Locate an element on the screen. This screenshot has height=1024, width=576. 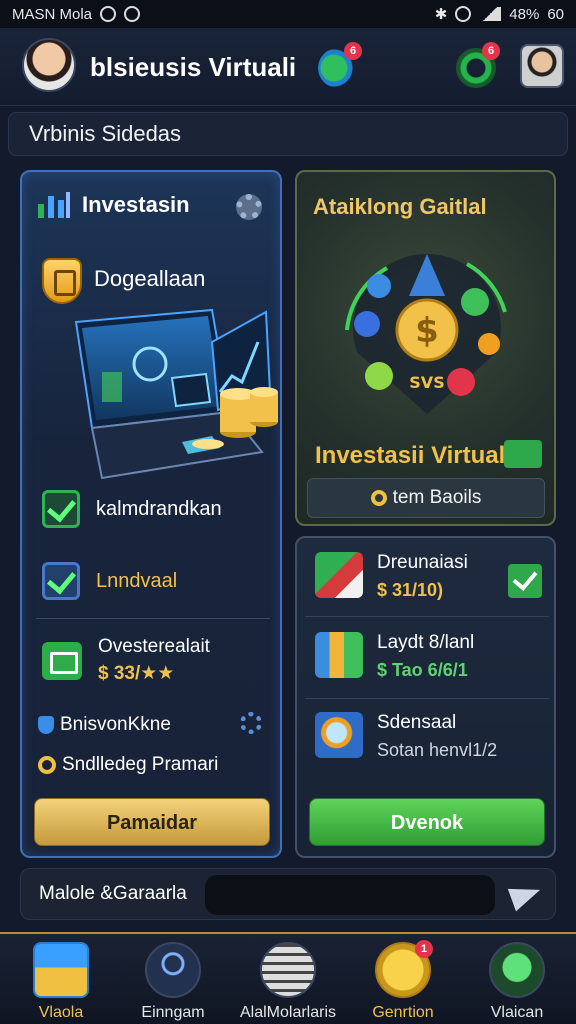
details-button: tem Baoils is located at coordinates (426, 498).